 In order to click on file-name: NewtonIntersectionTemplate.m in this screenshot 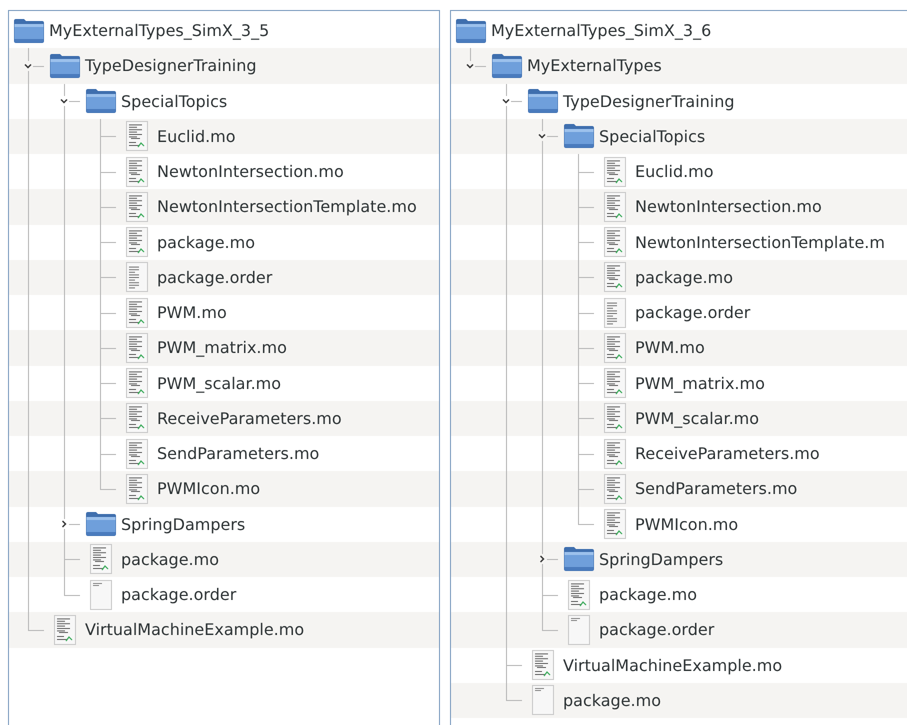, I will do `click(760, 242)`.